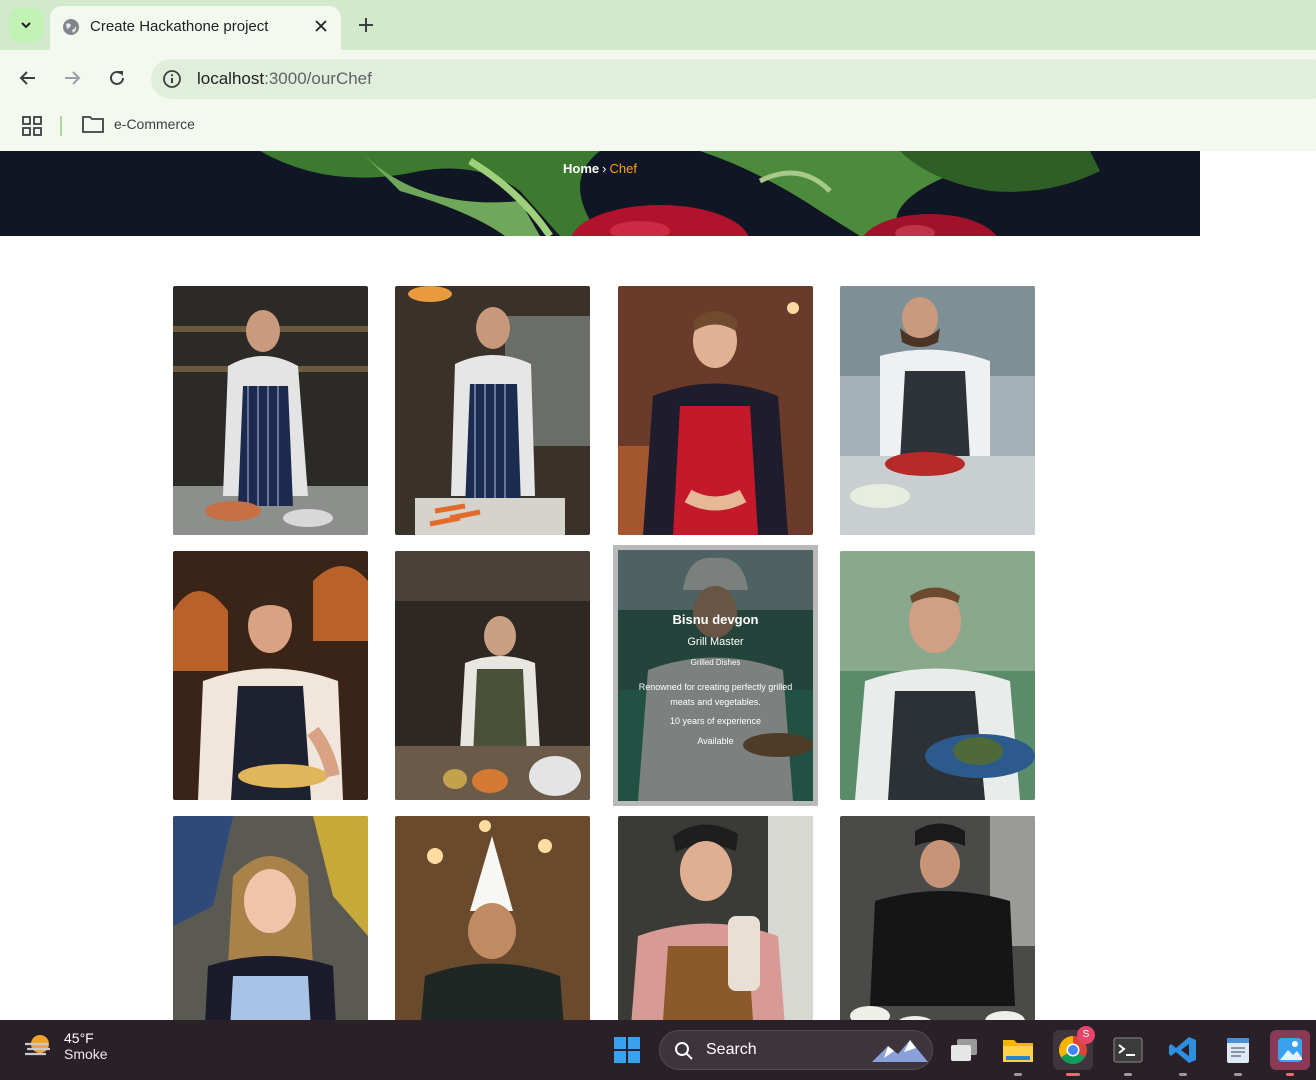  I want to click on browser-tab-bar: Create Hackathone project, so click(658, 25).